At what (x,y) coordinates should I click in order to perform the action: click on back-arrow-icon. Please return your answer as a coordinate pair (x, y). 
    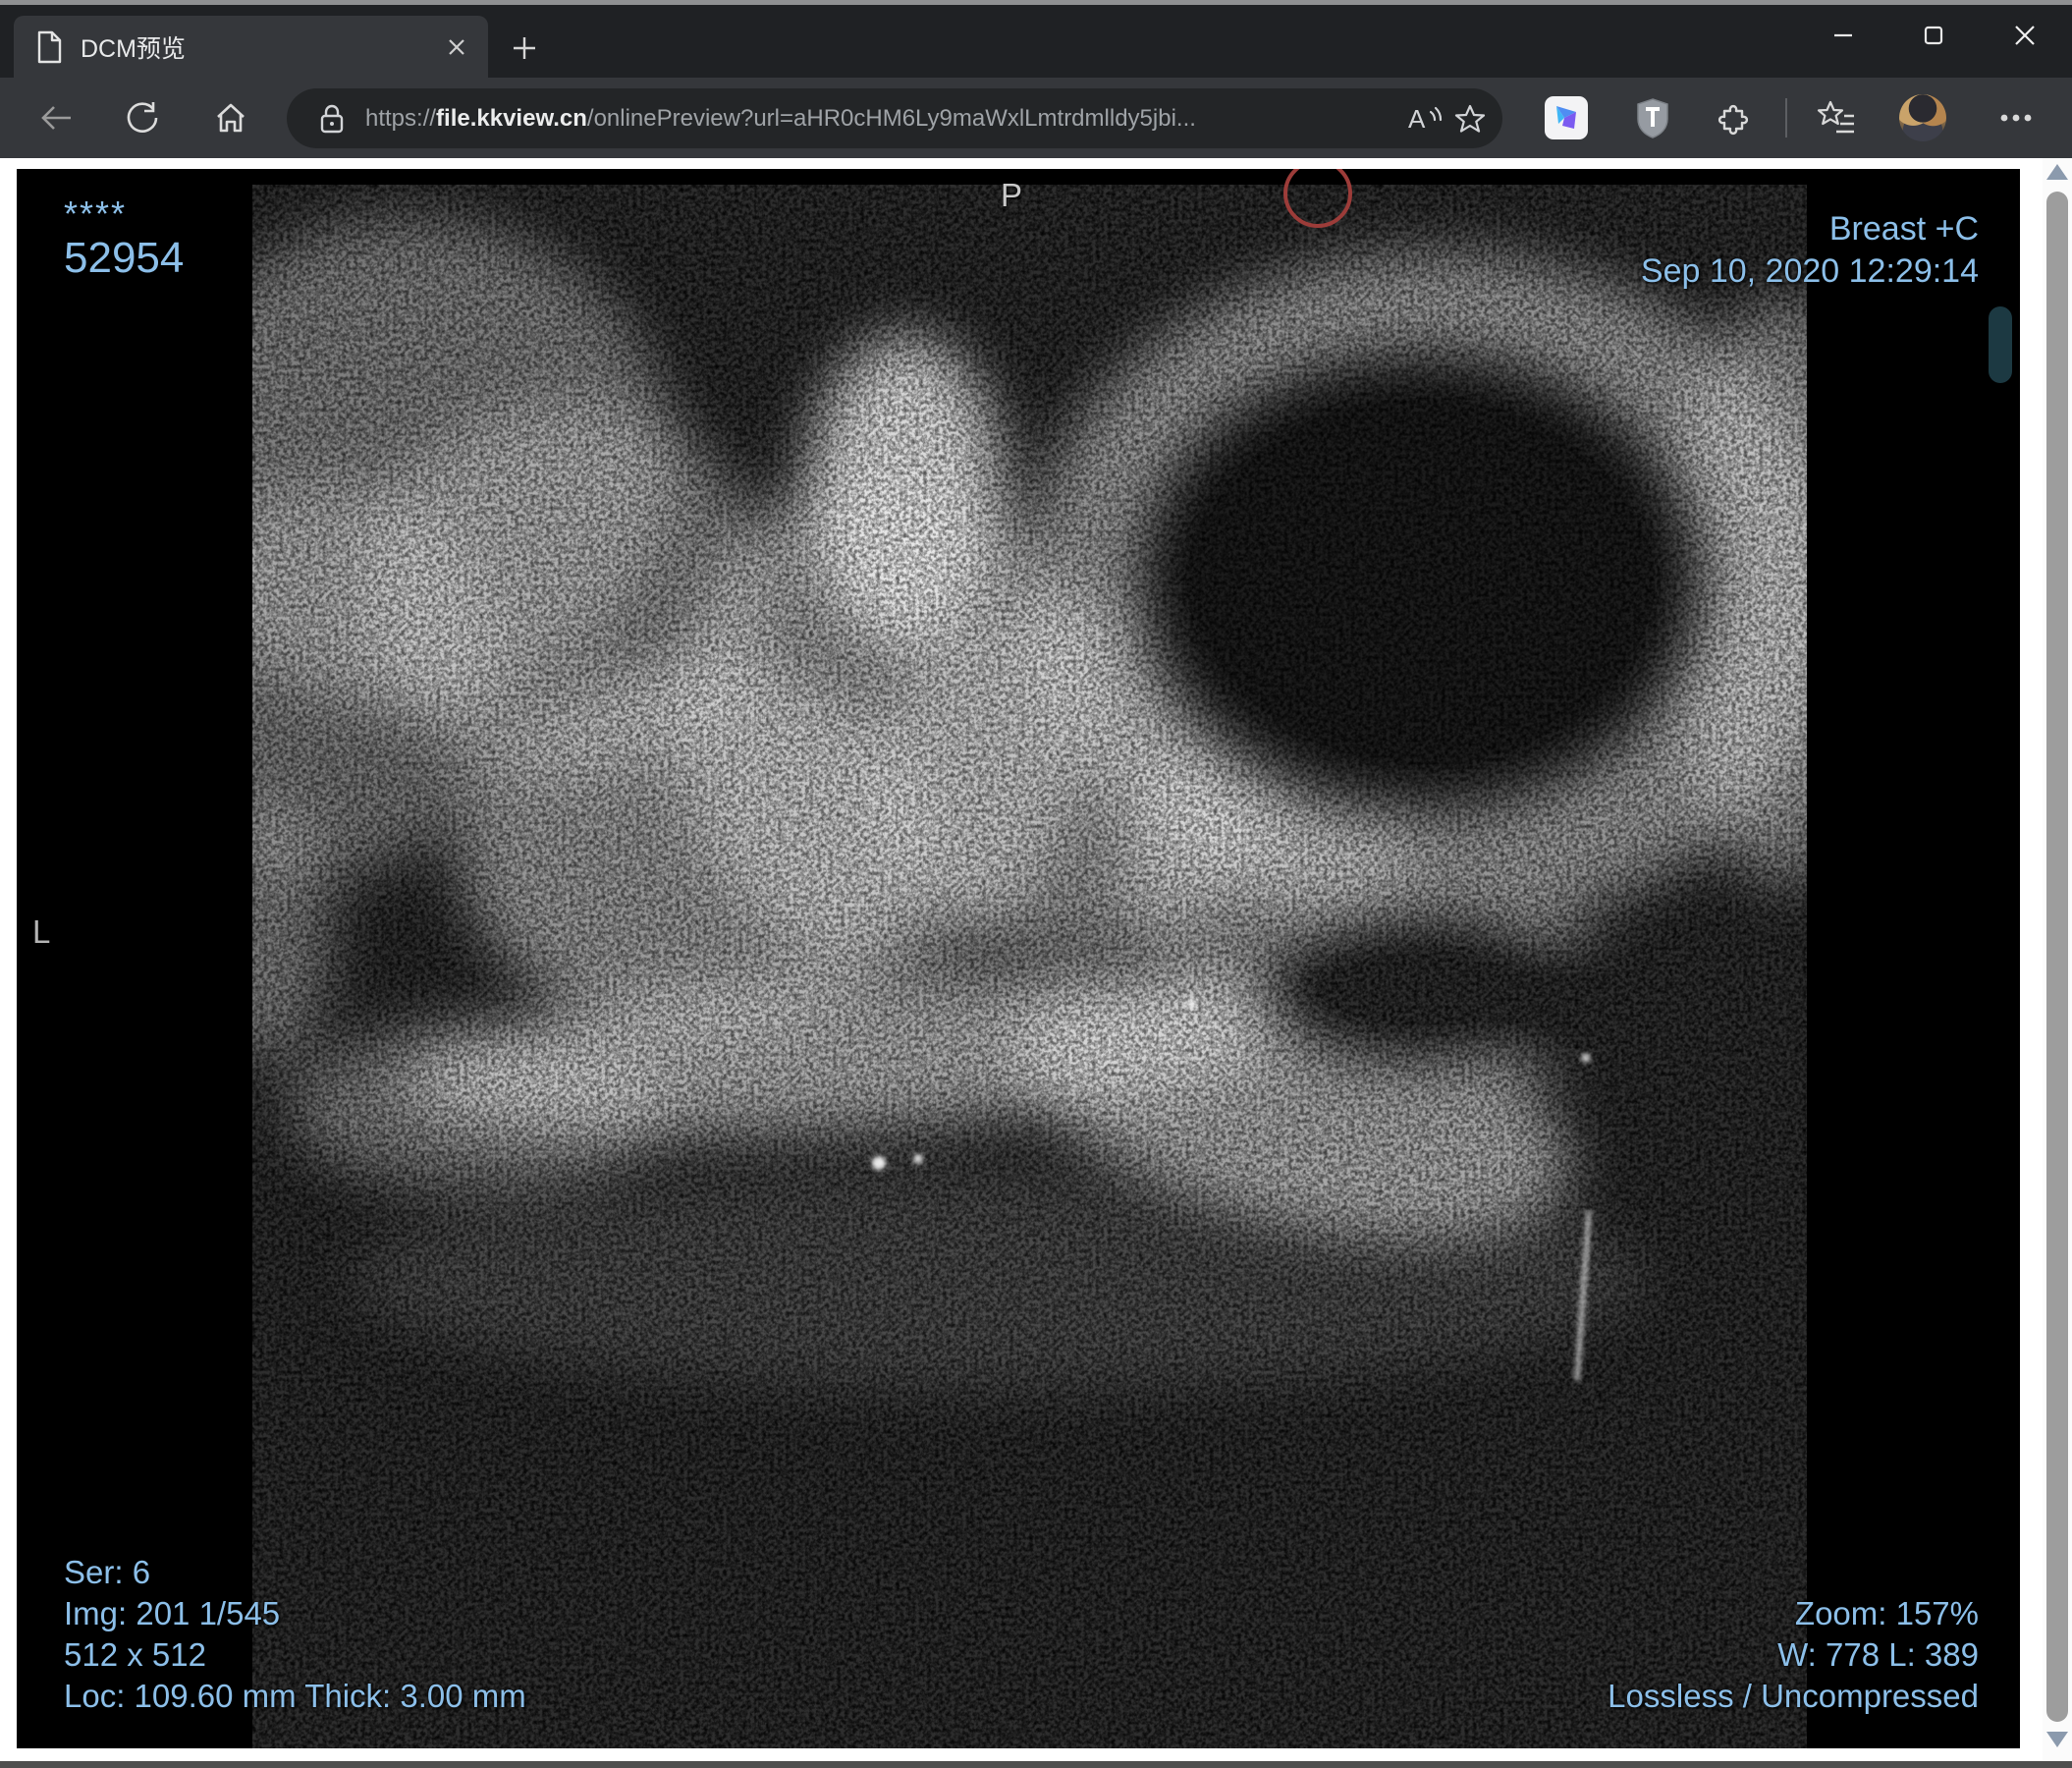
    Looking at the image, I should click on (56, 118).